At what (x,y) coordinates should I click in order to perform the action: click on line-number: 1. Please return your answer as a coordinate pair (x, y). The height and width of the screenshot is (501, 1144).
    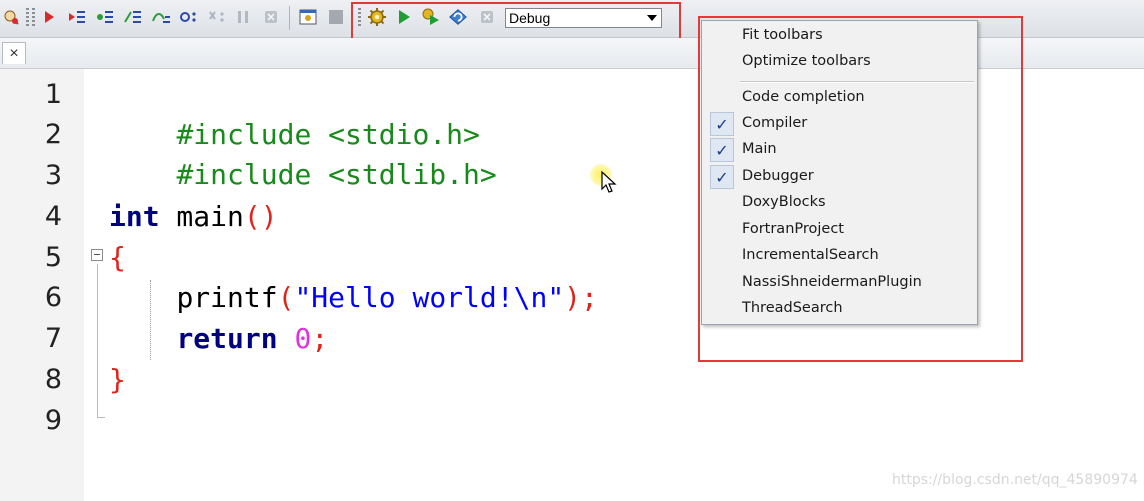
    Looking at the image, I should click on (53, 94).